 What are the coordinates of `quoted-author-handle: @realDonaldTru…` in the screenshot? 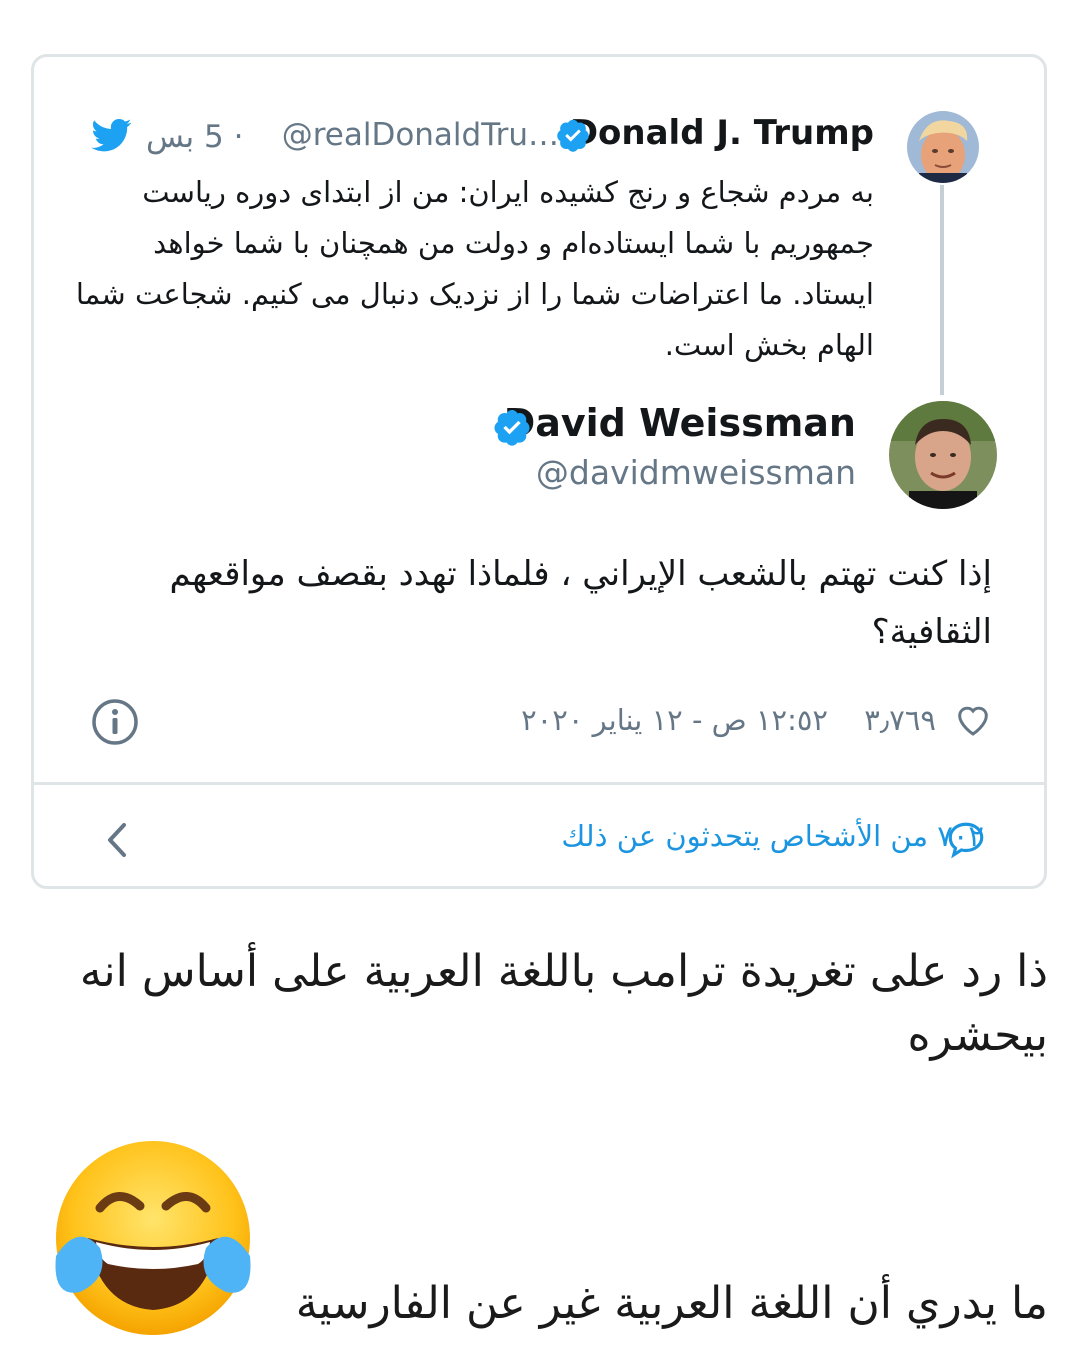 It's located at (420, 135).